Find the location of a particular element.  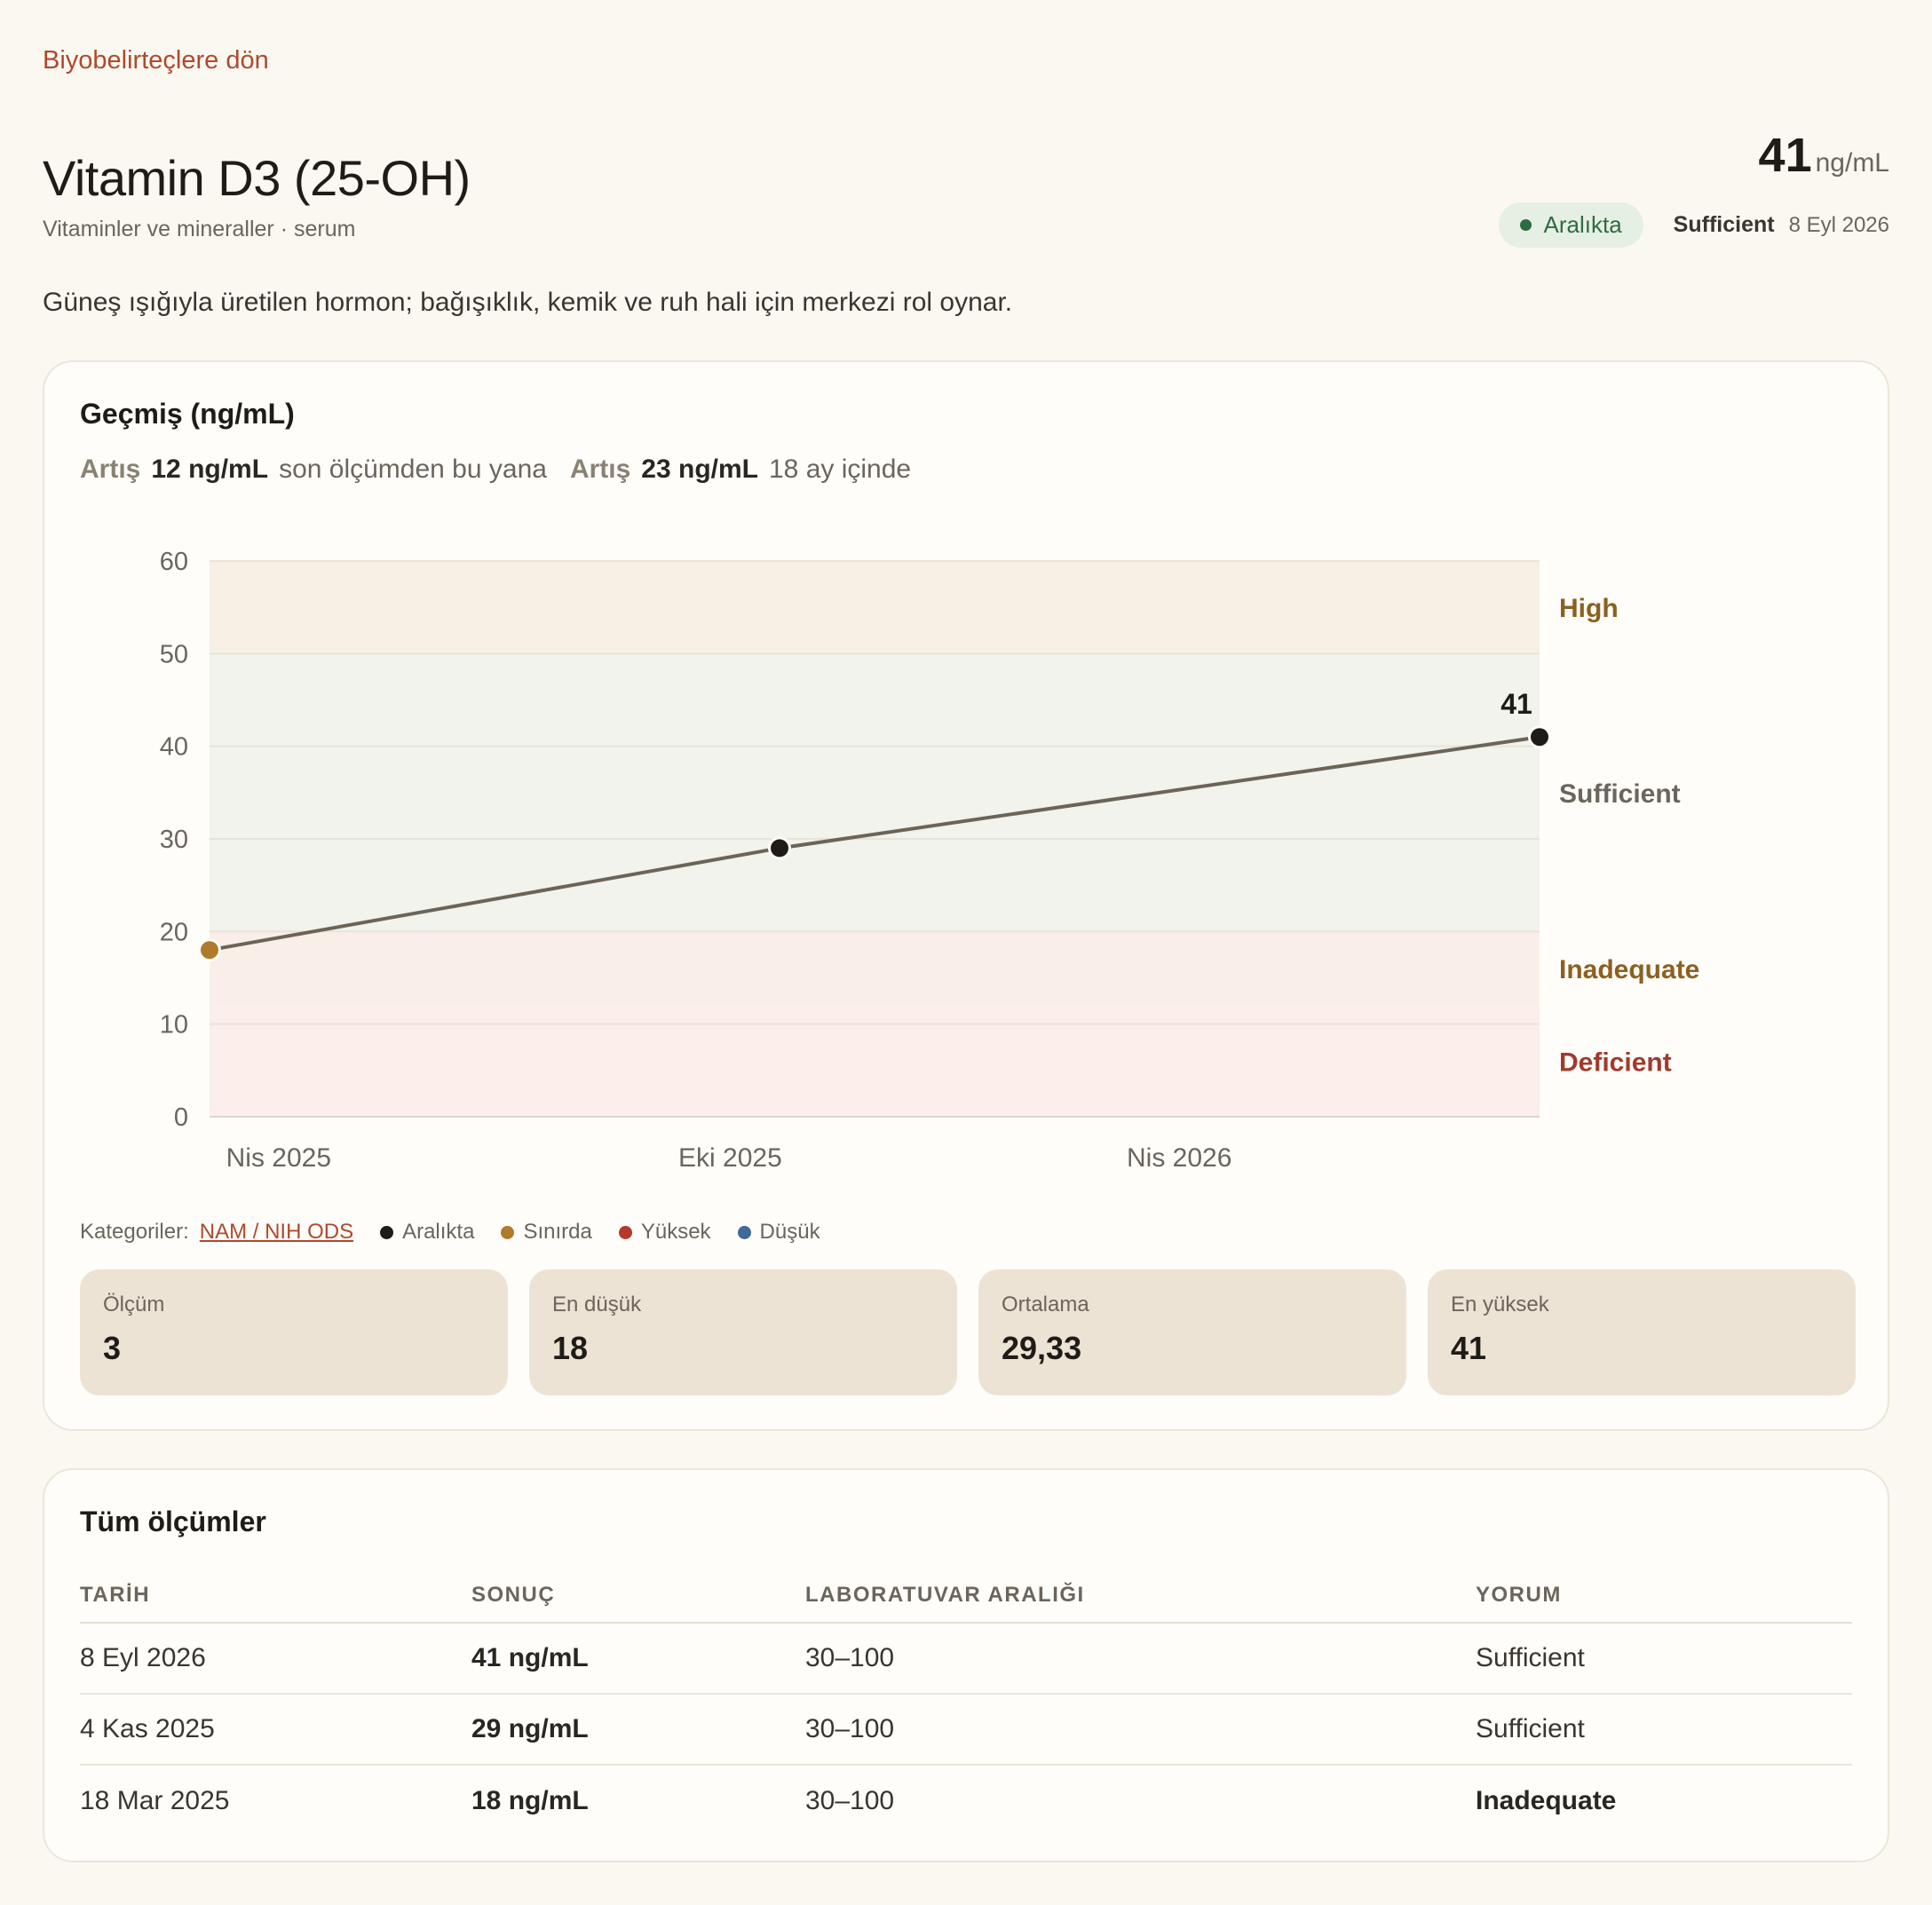

measurements-title: Tüm ölçümler is located at coordinates (173, 1521).